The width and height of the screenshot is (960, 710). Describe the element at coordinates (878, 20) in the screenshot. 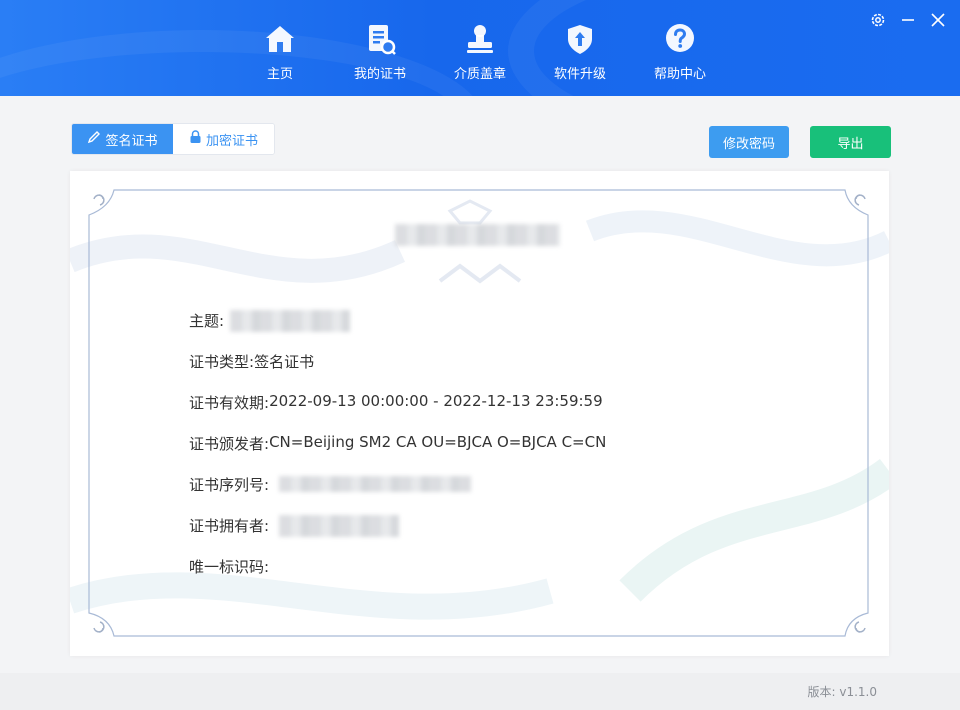

I see `settings-icon` at that location.